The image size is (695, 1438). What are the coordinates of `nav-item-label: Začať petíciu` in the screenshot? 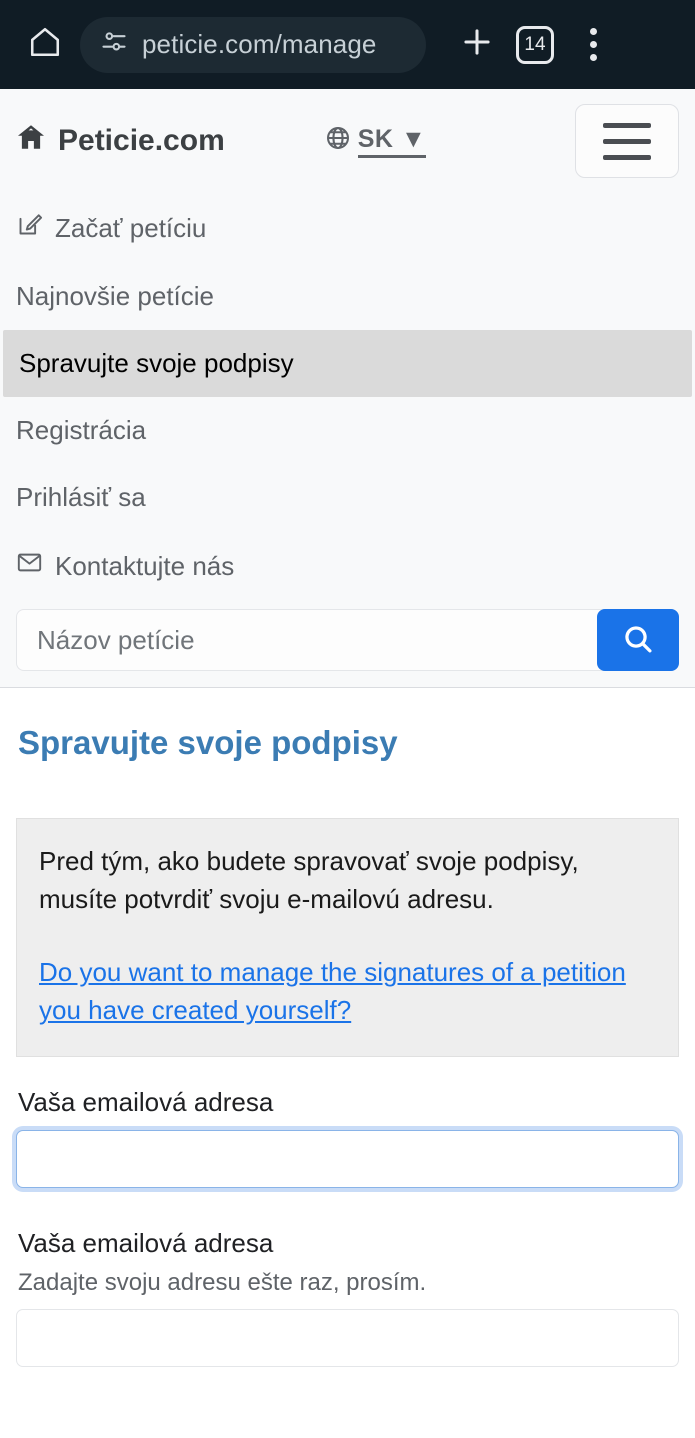 It's located at (131, 227).